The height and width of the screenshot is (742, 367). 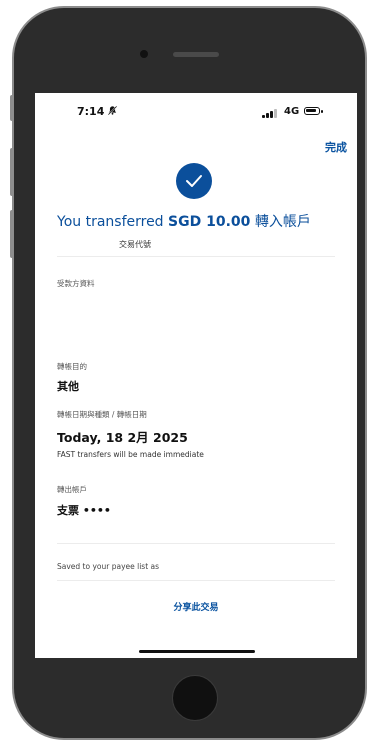 What do you see at coordinates (209, 222) in the screenshot?
I see `transfer-amount: SGD 10.00` at bounding box center [209, 222].